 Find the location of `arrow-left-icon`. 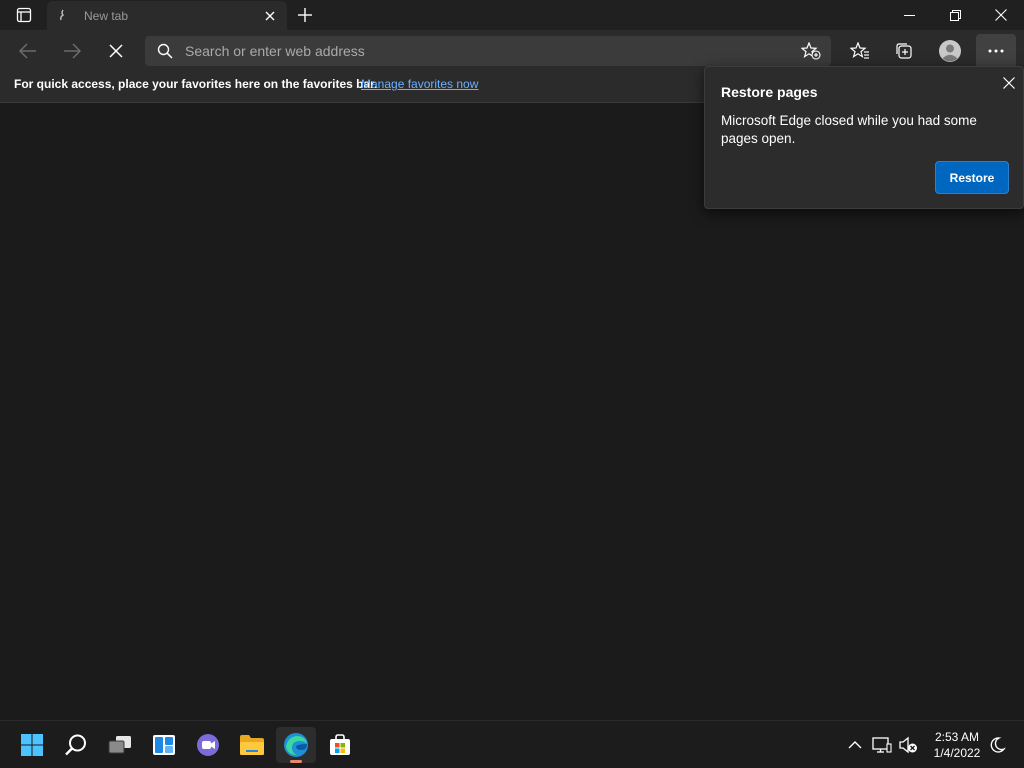

arrow-left-icon is located at coordinates (27, 51).